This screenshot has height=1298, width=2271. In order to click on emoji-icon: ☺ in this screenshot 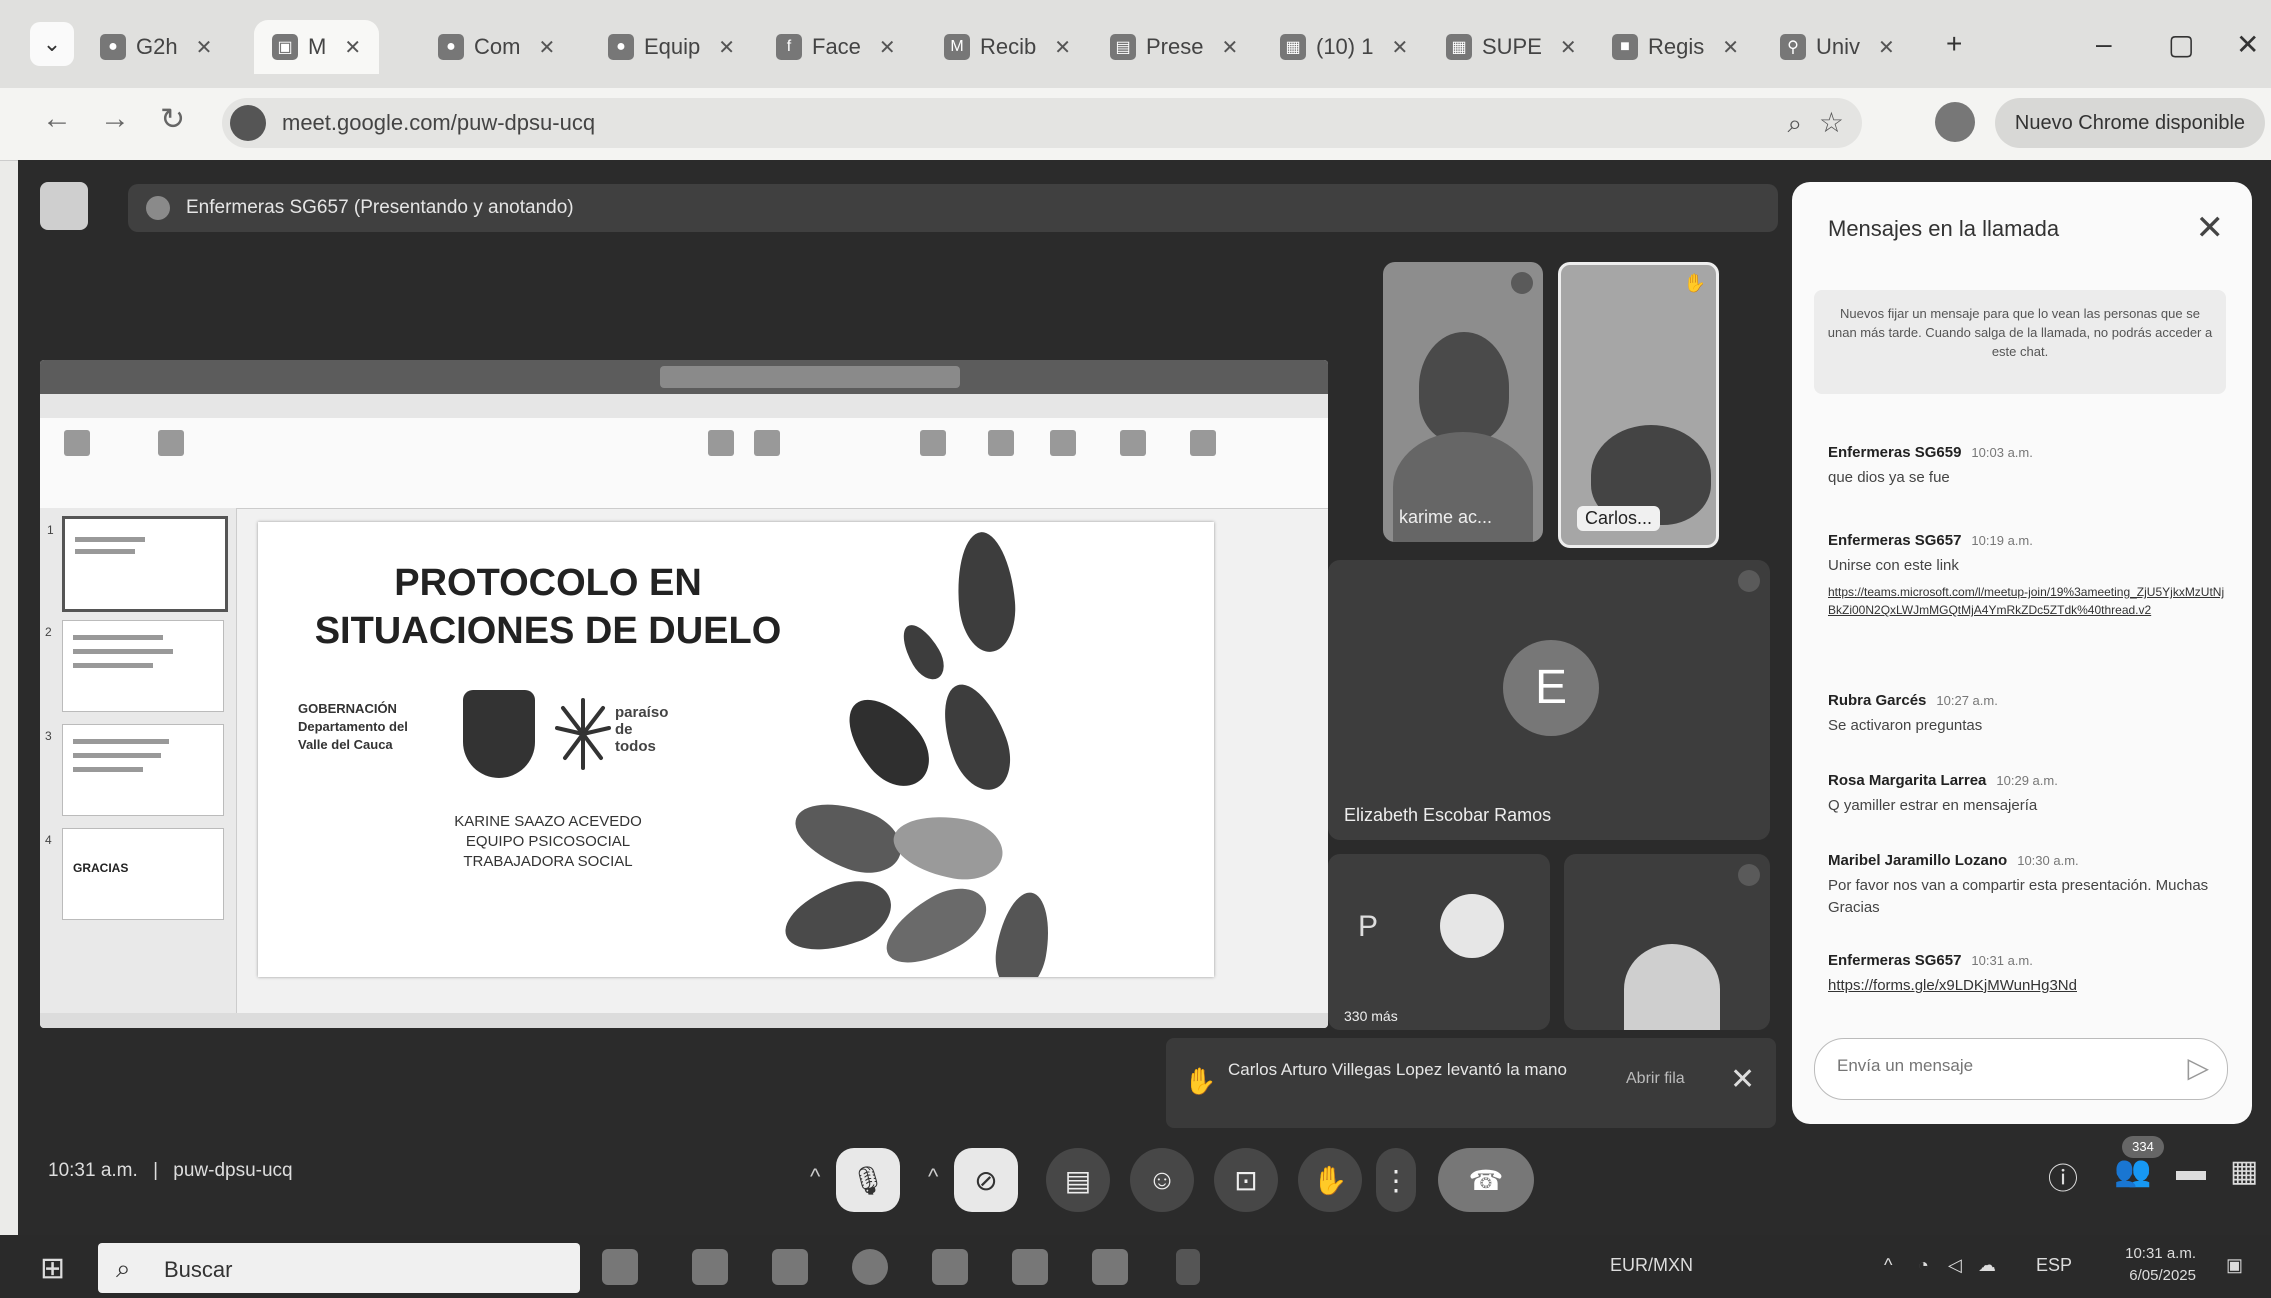, I will do `click(1162, 1179)`.